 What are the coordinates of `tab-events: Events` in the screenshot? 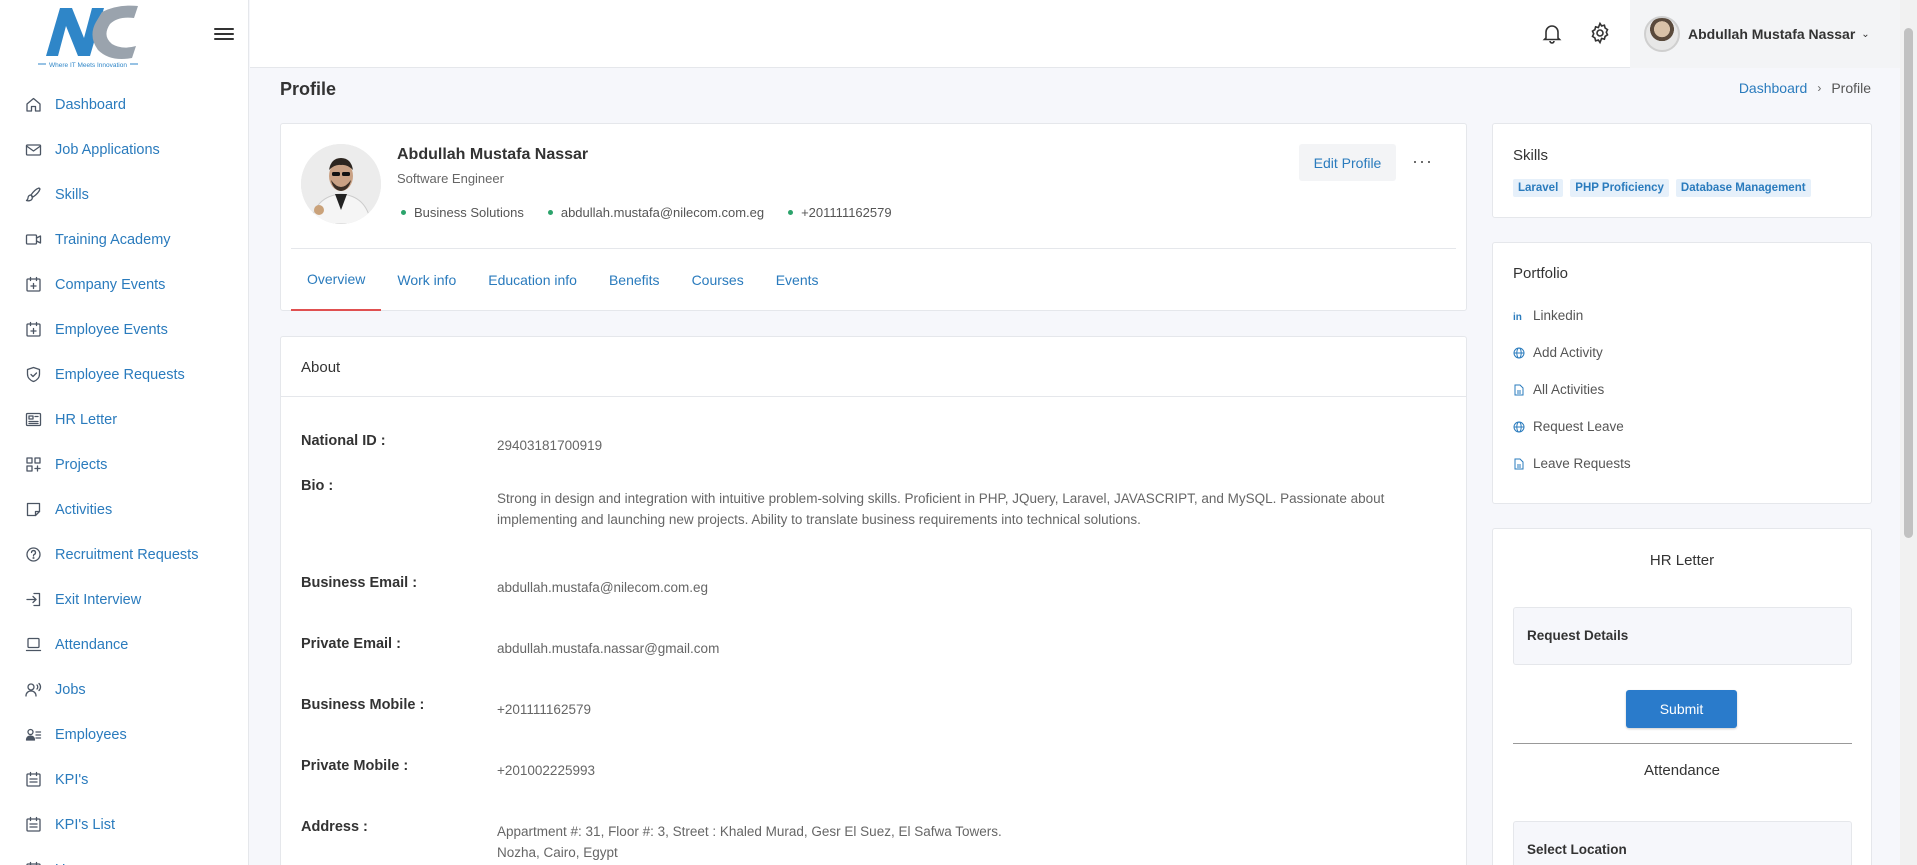 It's located at (797, 280).